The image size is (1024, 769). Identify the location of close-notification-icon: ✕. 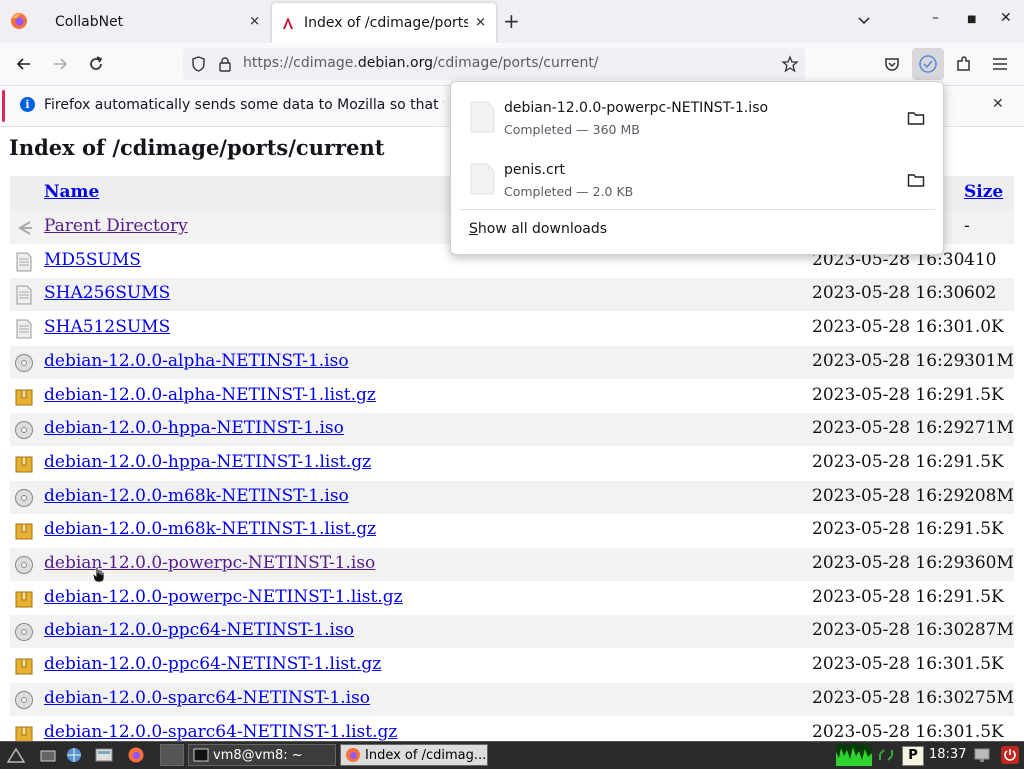
(998, 104).